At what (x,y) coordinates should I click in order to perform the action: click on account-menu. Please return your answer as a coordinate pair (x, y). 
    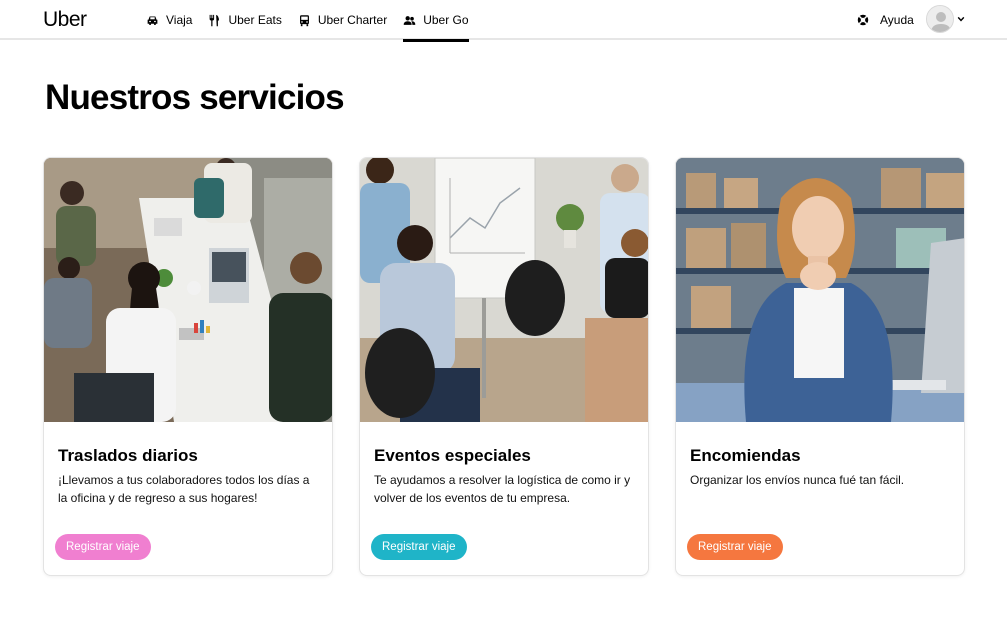
    Looking at the image, I should click on (945, 19).